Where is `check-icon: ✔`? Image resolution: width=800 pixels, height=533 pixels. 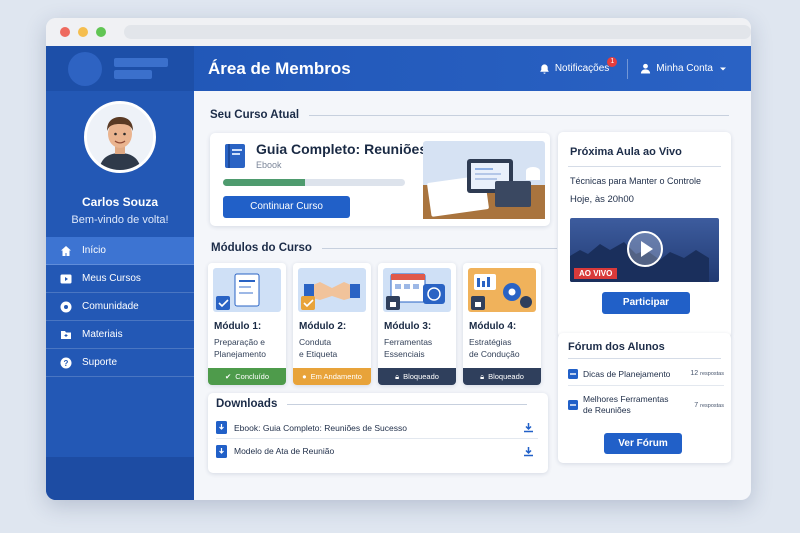 check-icon: ✔ is located at coordinates (228, 376).